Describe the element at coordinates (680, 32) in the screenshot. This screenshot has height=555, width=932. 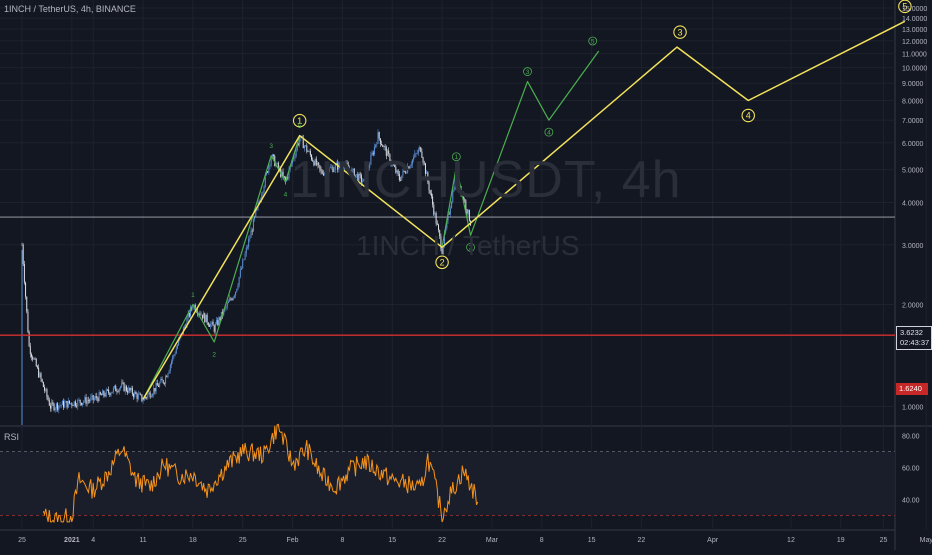
I see `primary-wave-label: 3` at that location.